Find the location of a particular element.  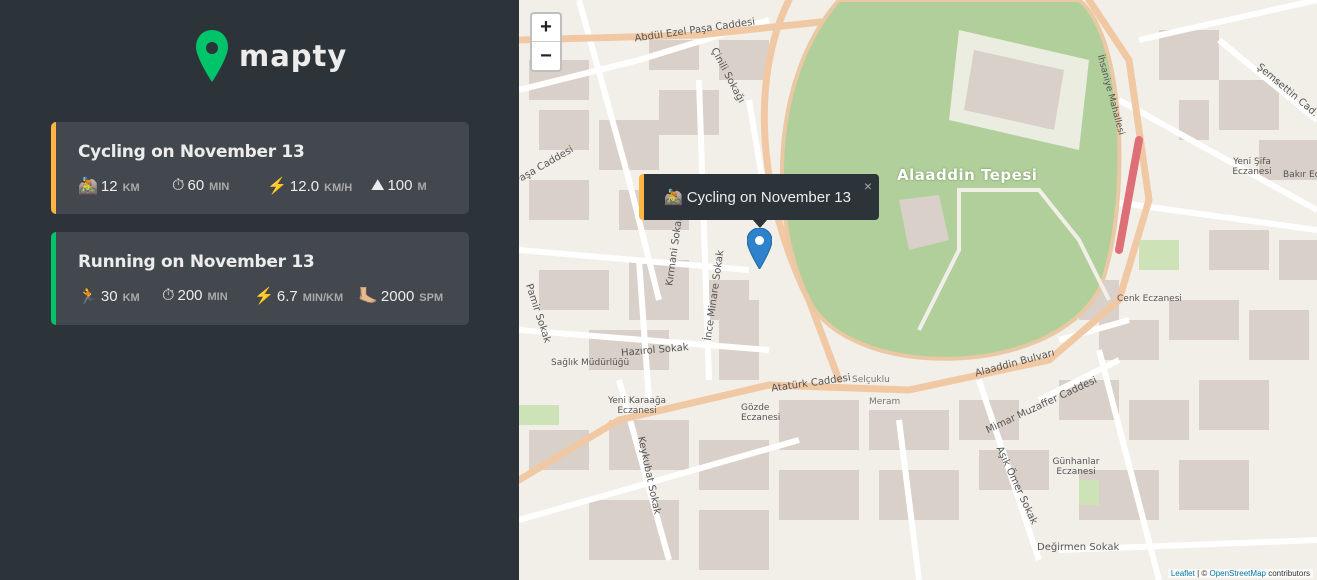

map-pin-logo-icon is located at coordinates (212, 56).